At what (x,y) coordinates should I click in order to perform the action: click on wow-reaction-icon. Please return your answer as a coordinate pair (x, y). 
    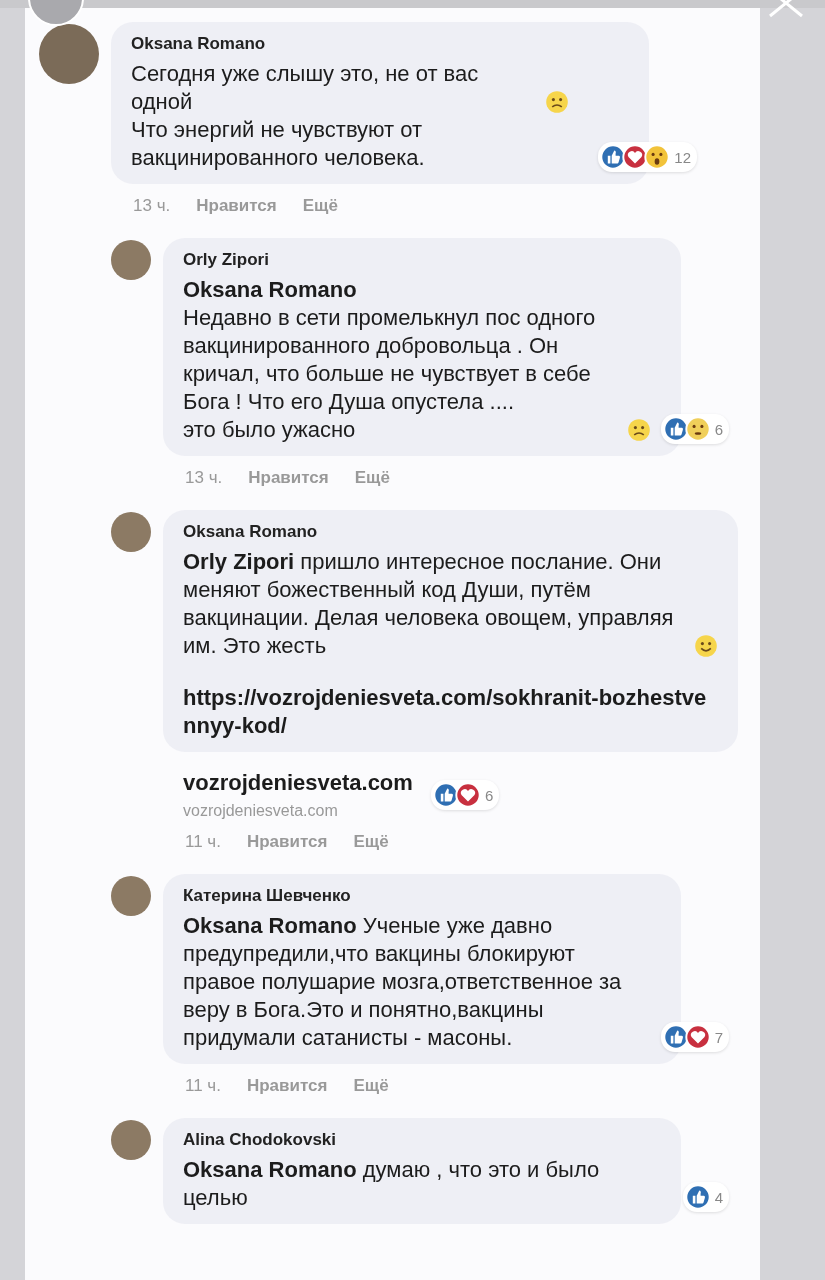
    Looking at the image, I should click on (657, 157).